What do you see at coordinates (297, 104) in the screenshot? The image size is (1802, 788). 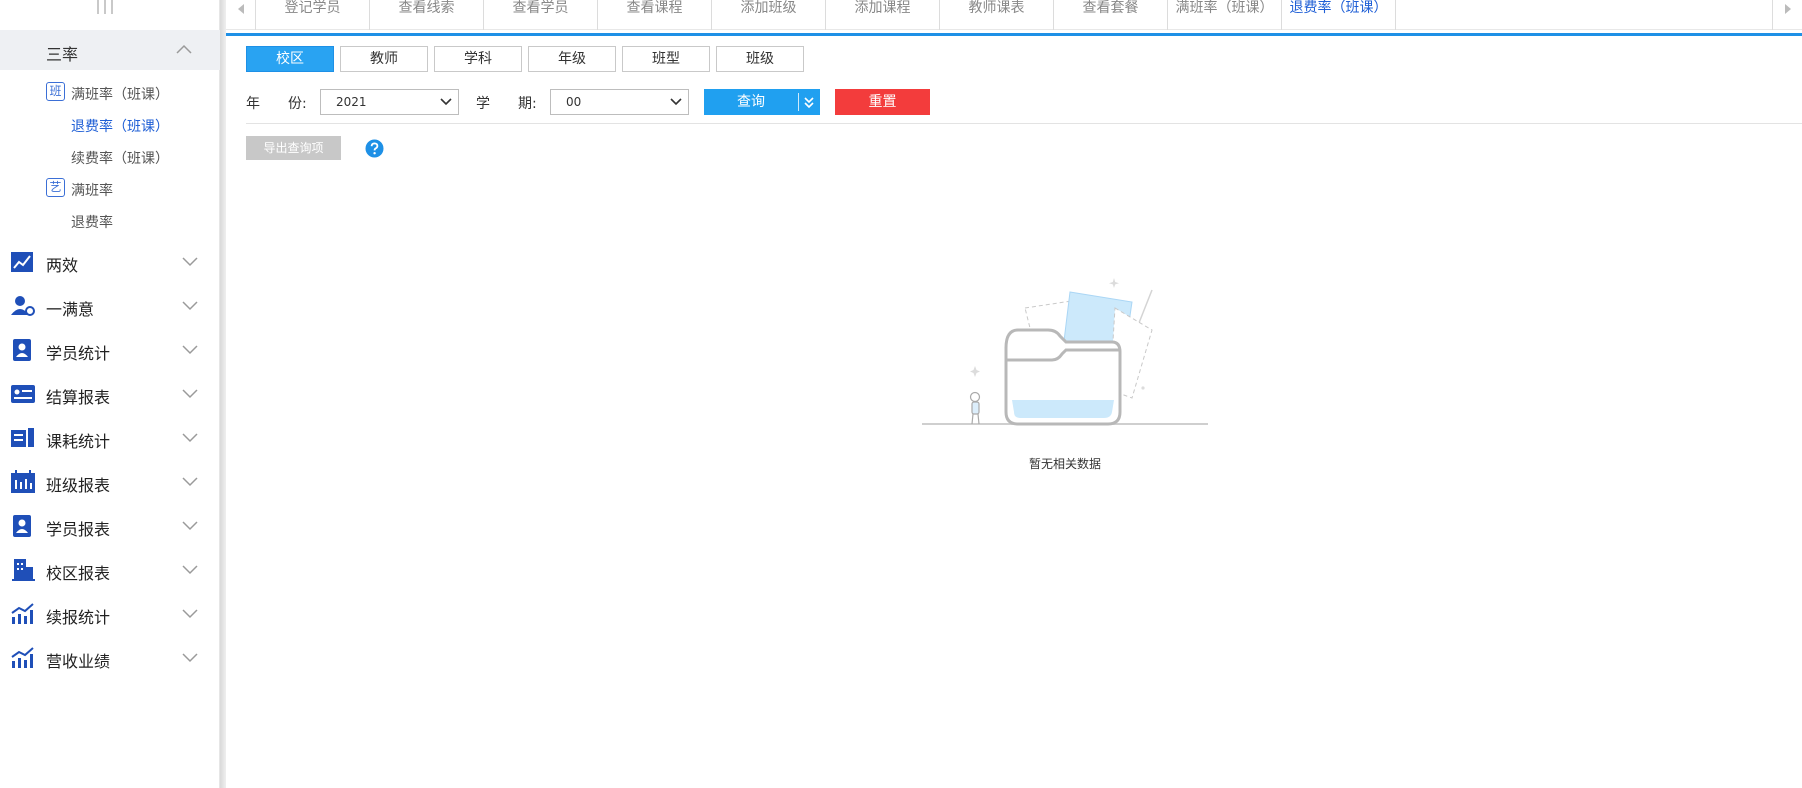 I see `year-label-part2: 份:` at bounding box center [297, 104].